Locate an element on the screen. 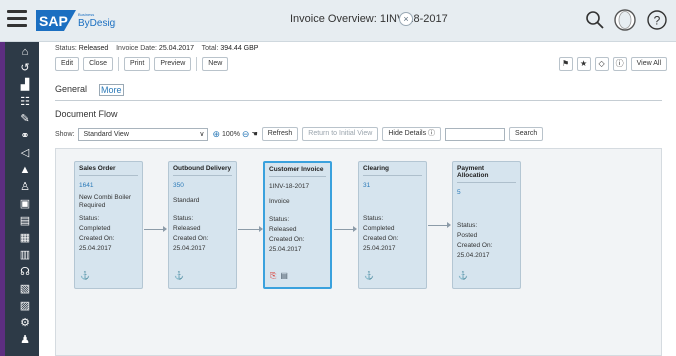  toolbar-separator is located at coordinates (197, 64).